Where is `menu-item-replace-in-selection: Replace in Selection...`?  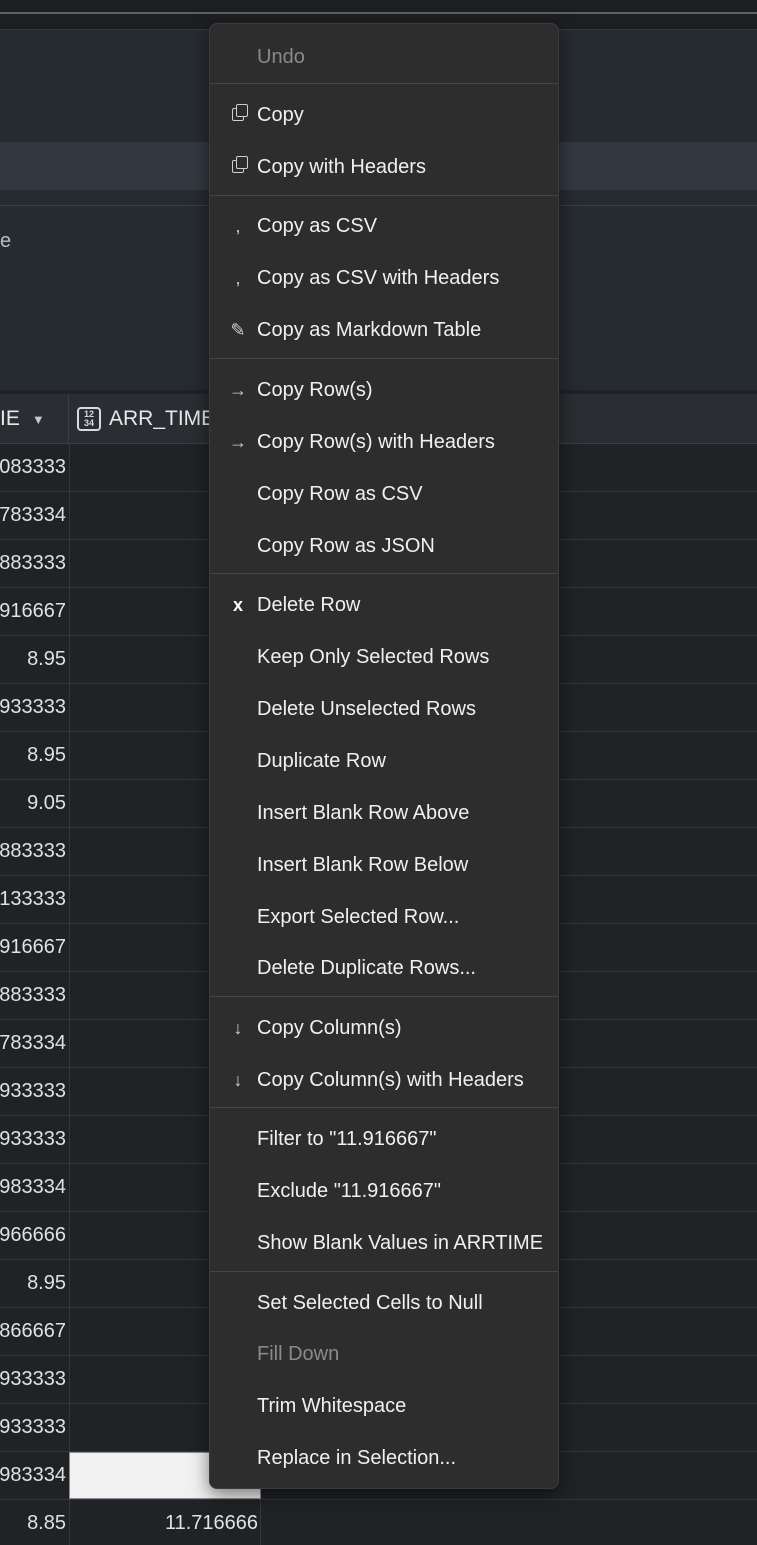
menu-item-replace-in-selection: Replace in Selection... is located at coordinates (384, 1458).